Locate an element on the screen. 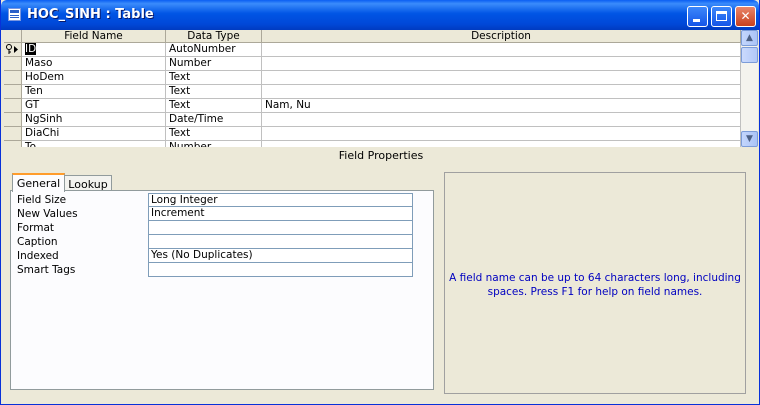 The height and width of the screenshot is (405, 760). property-value-indexed: Yes (No Duplicates) is located at coordinates (280, 256).